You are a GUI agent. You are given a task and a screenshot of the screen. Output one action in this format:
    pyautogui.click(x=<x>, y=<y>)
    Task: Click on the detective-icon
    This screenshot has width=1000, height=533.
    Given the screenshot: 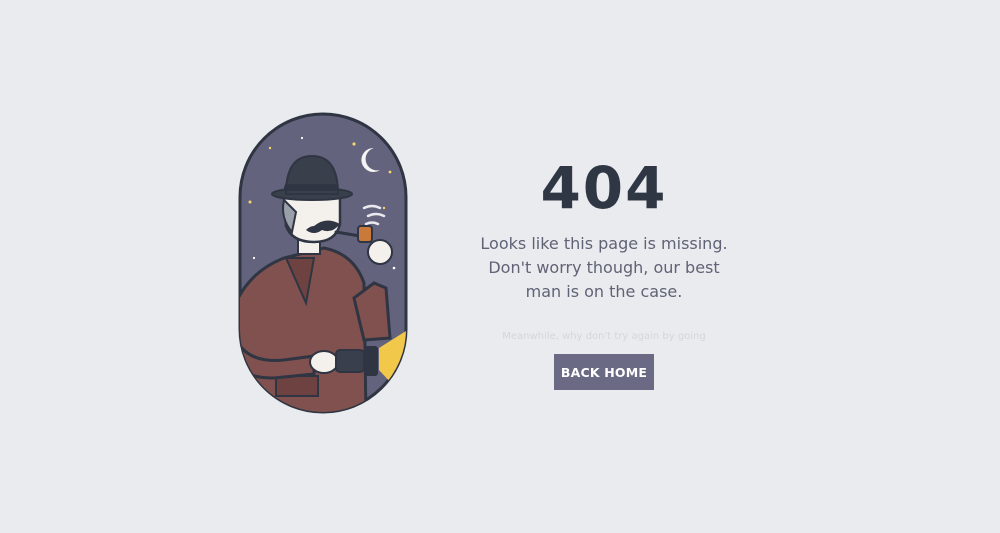 What is the action you would take?
    pyautogui.click(x=314, y=263)
    